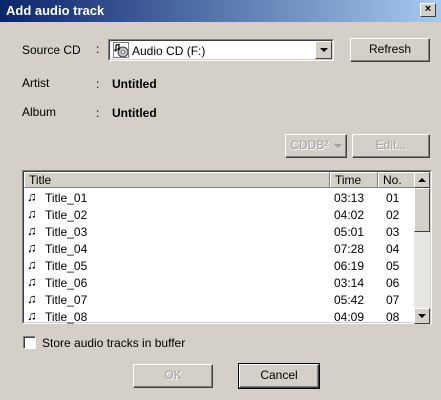  I want to click on track-time: 04:02, so click(349, 215).